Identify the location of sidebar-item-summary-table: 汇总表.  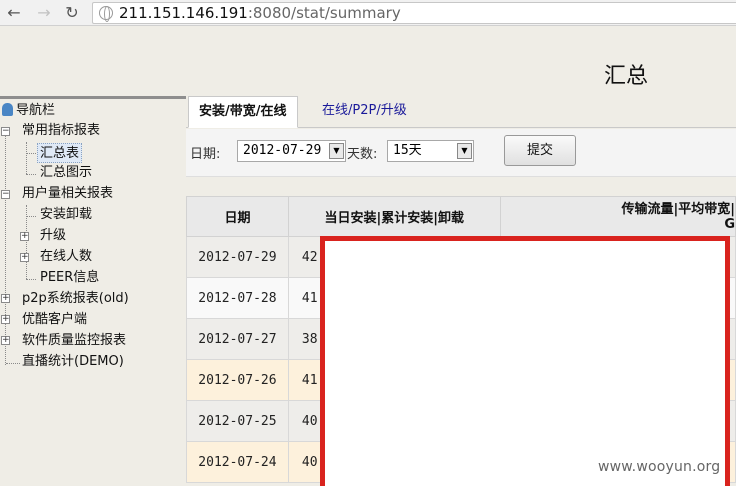
(60, 153).